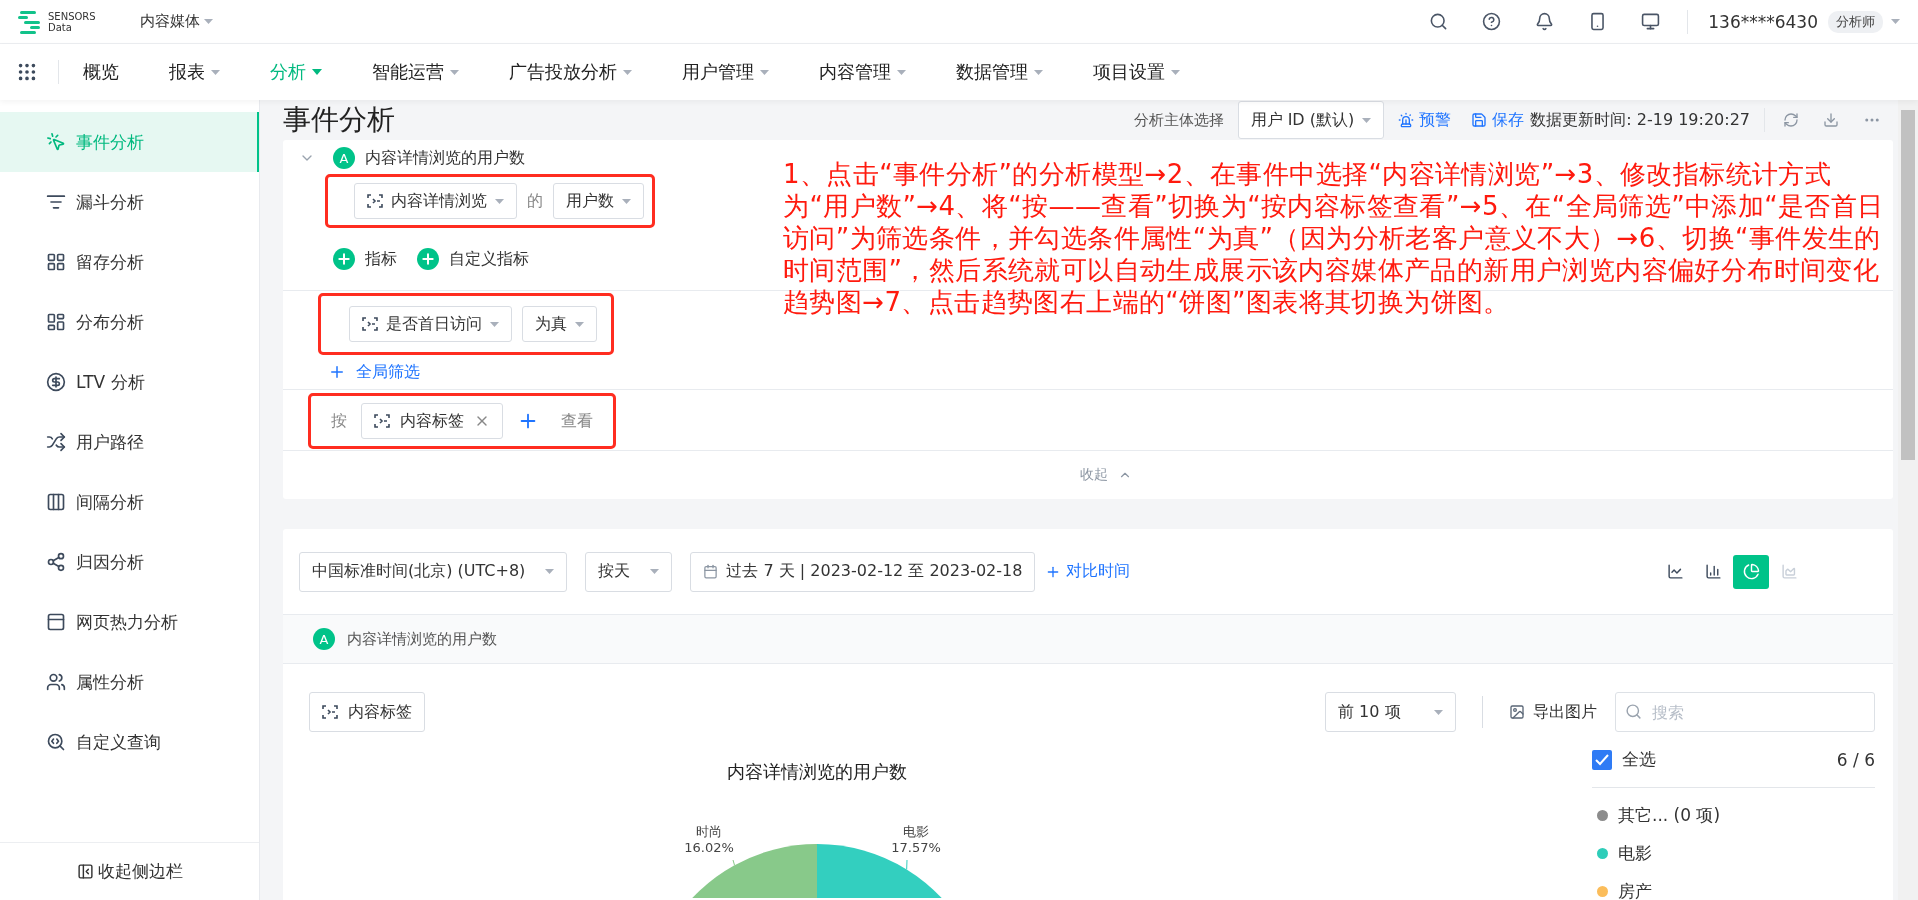  What do you see at coordinates (570, 72) in the screenshot?
I see `nav-menu-item: 广告投放分析` at bounding box center [570, 72].